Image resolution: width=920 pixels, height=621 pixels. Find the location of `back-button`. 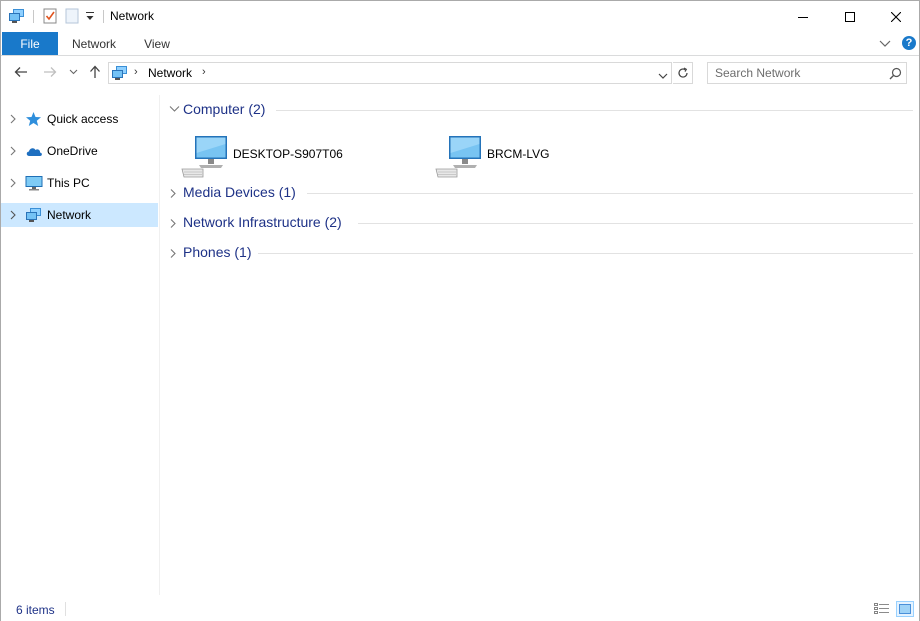

back-button is located at coordinates (21, 72).